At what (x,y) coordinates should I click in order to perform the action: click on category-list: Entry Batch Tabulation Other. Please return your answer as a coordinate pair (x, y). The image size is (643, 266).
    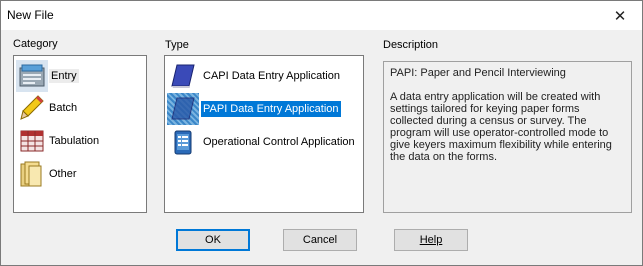
    Looking at the image, I should click on (80, 134).